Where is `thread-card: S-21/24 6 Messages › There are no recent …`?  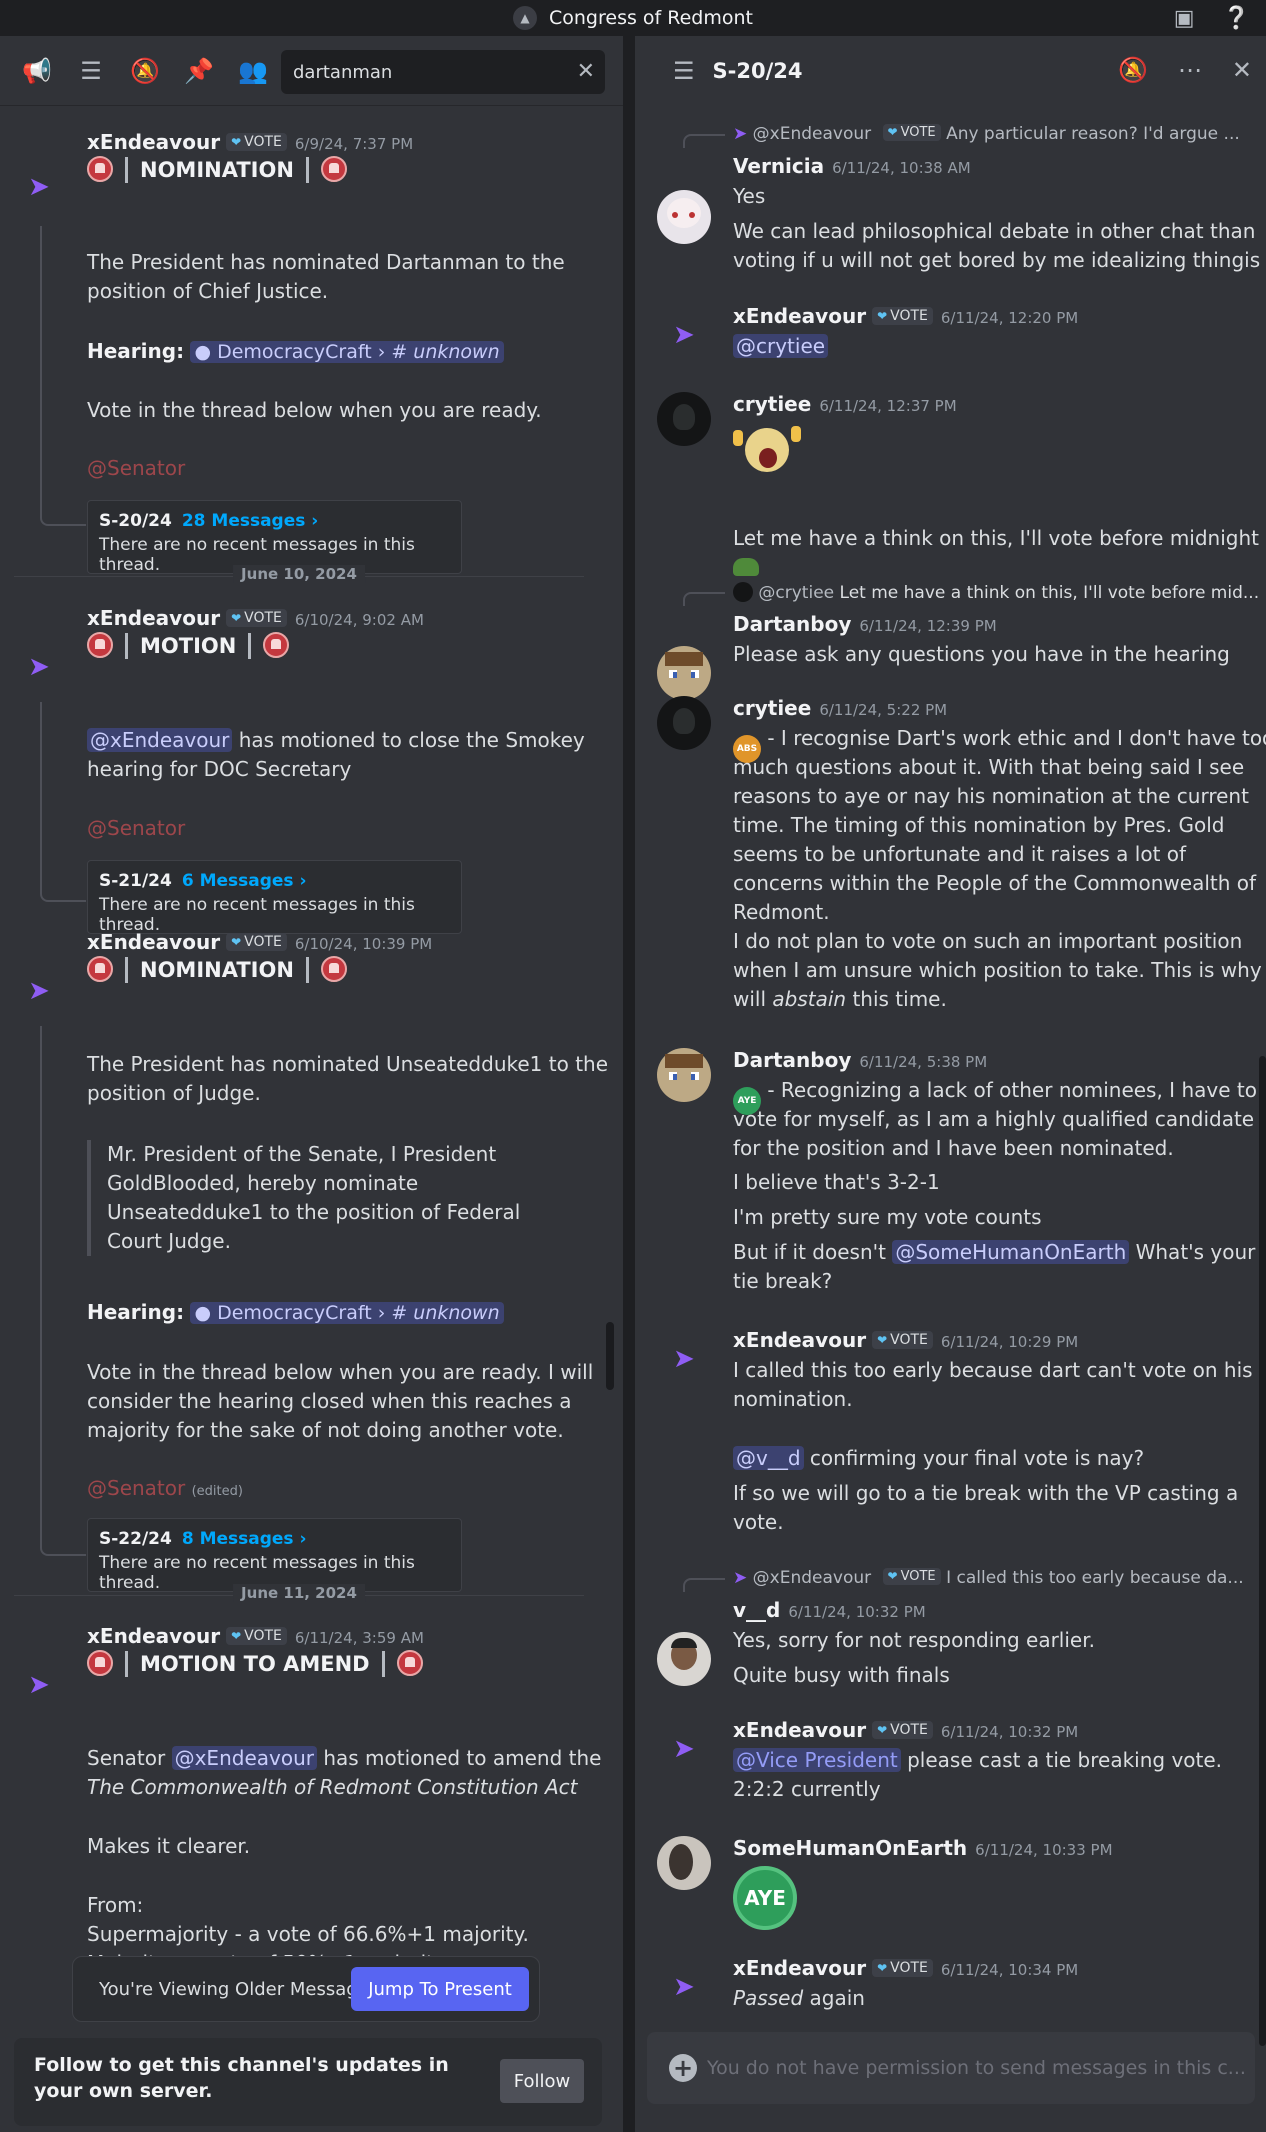
thread-card: S-21/24 6 Messages › There are no recent … is located at coordinates (274, 897).